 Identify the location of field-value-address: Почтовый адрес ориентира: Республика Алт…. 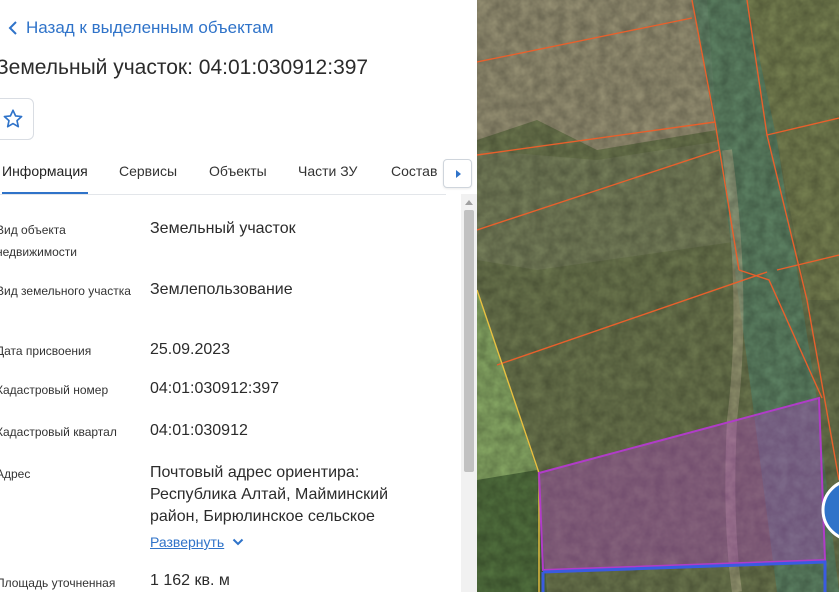
(269, 494).